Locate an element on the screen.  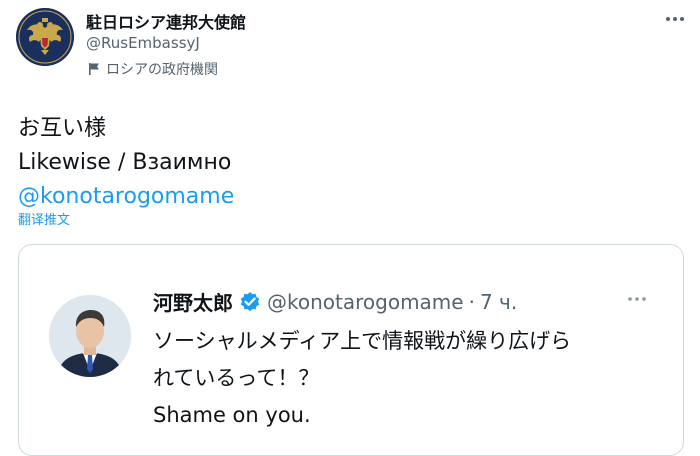
quoted-author-name: 河野太郎 is located at coordinates (193, 301).